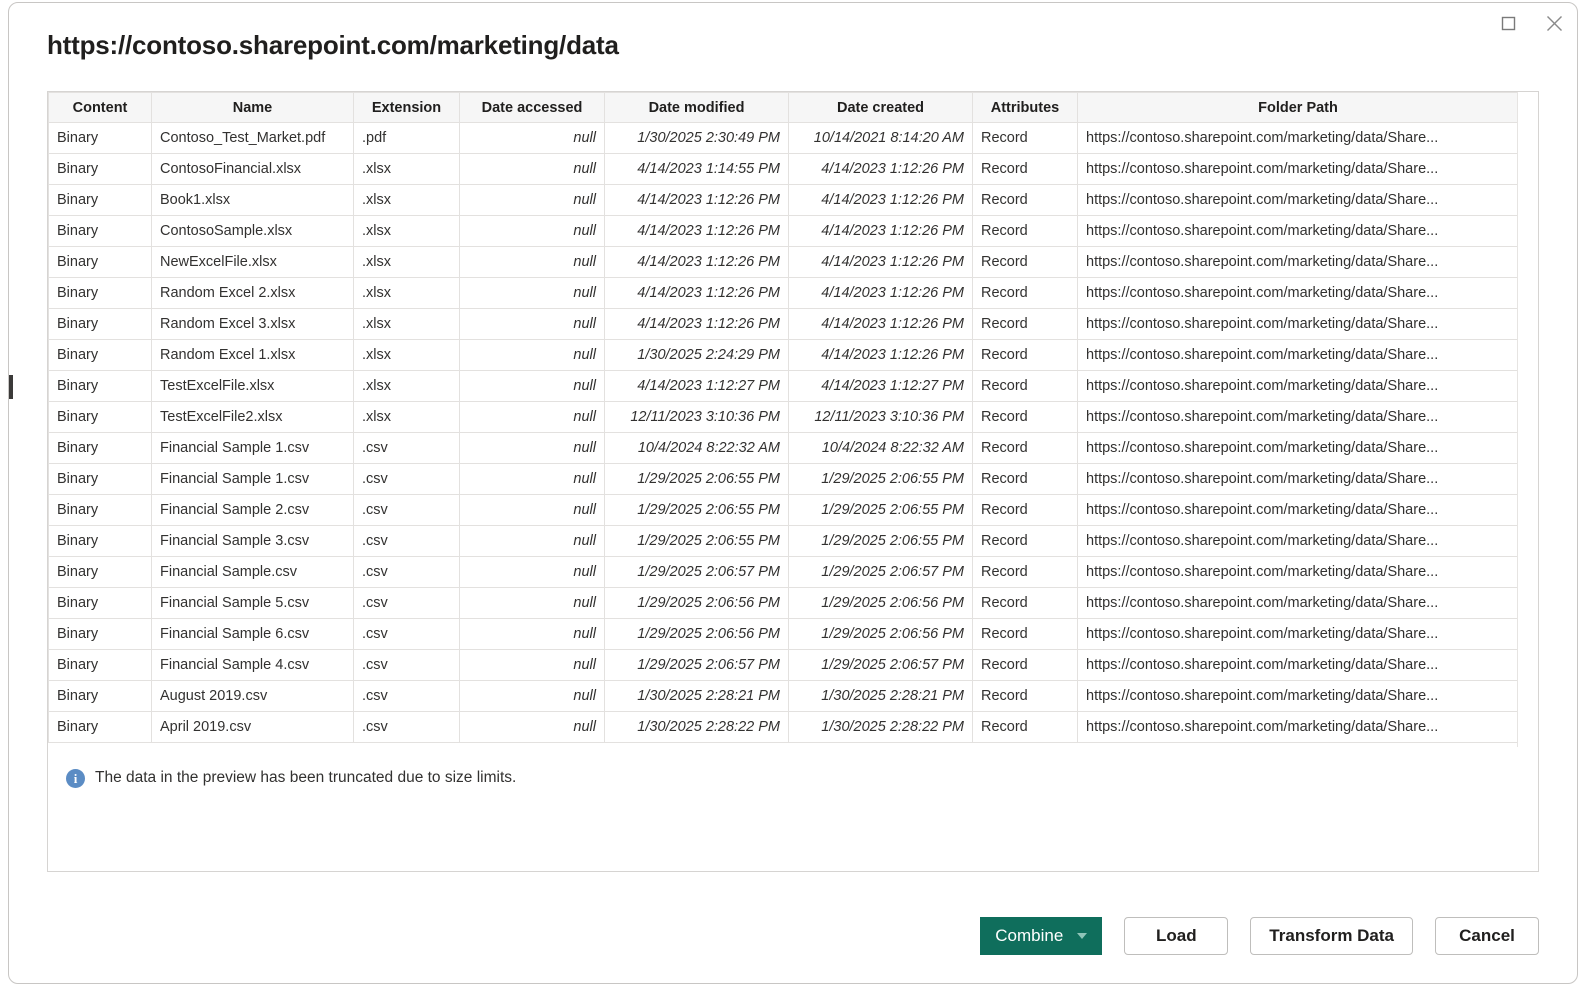  What do you see at coordinates (252, 200) in the screenshot?
I see `table-cell: Book1.xlsx` at bounding box center [252, 200].